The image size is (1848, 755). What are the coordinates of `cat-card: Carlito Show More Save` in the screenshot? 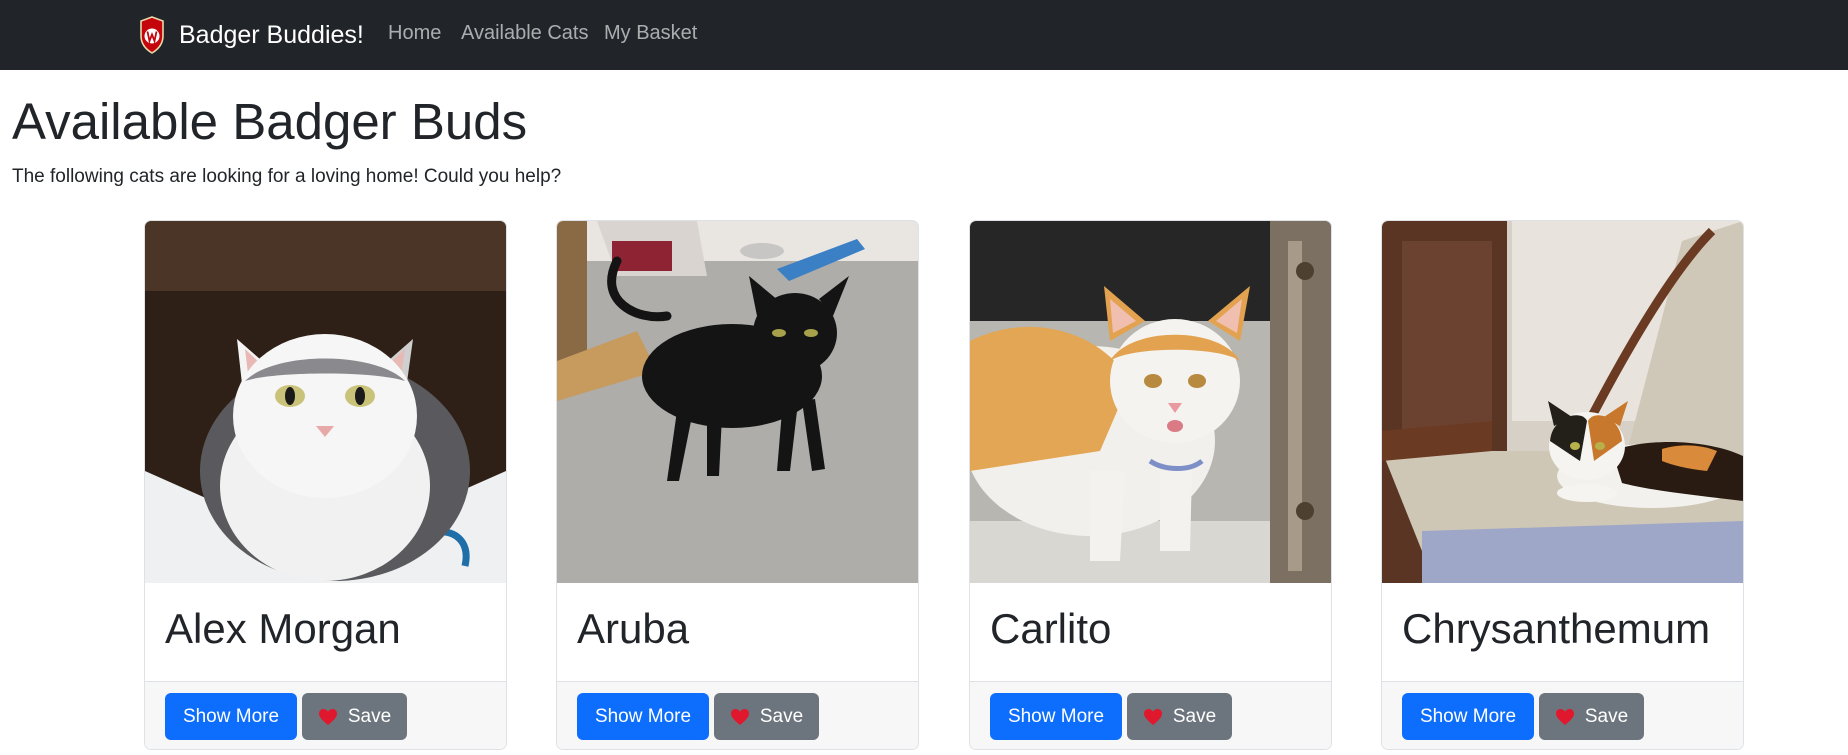 It's located at (1150, 485).